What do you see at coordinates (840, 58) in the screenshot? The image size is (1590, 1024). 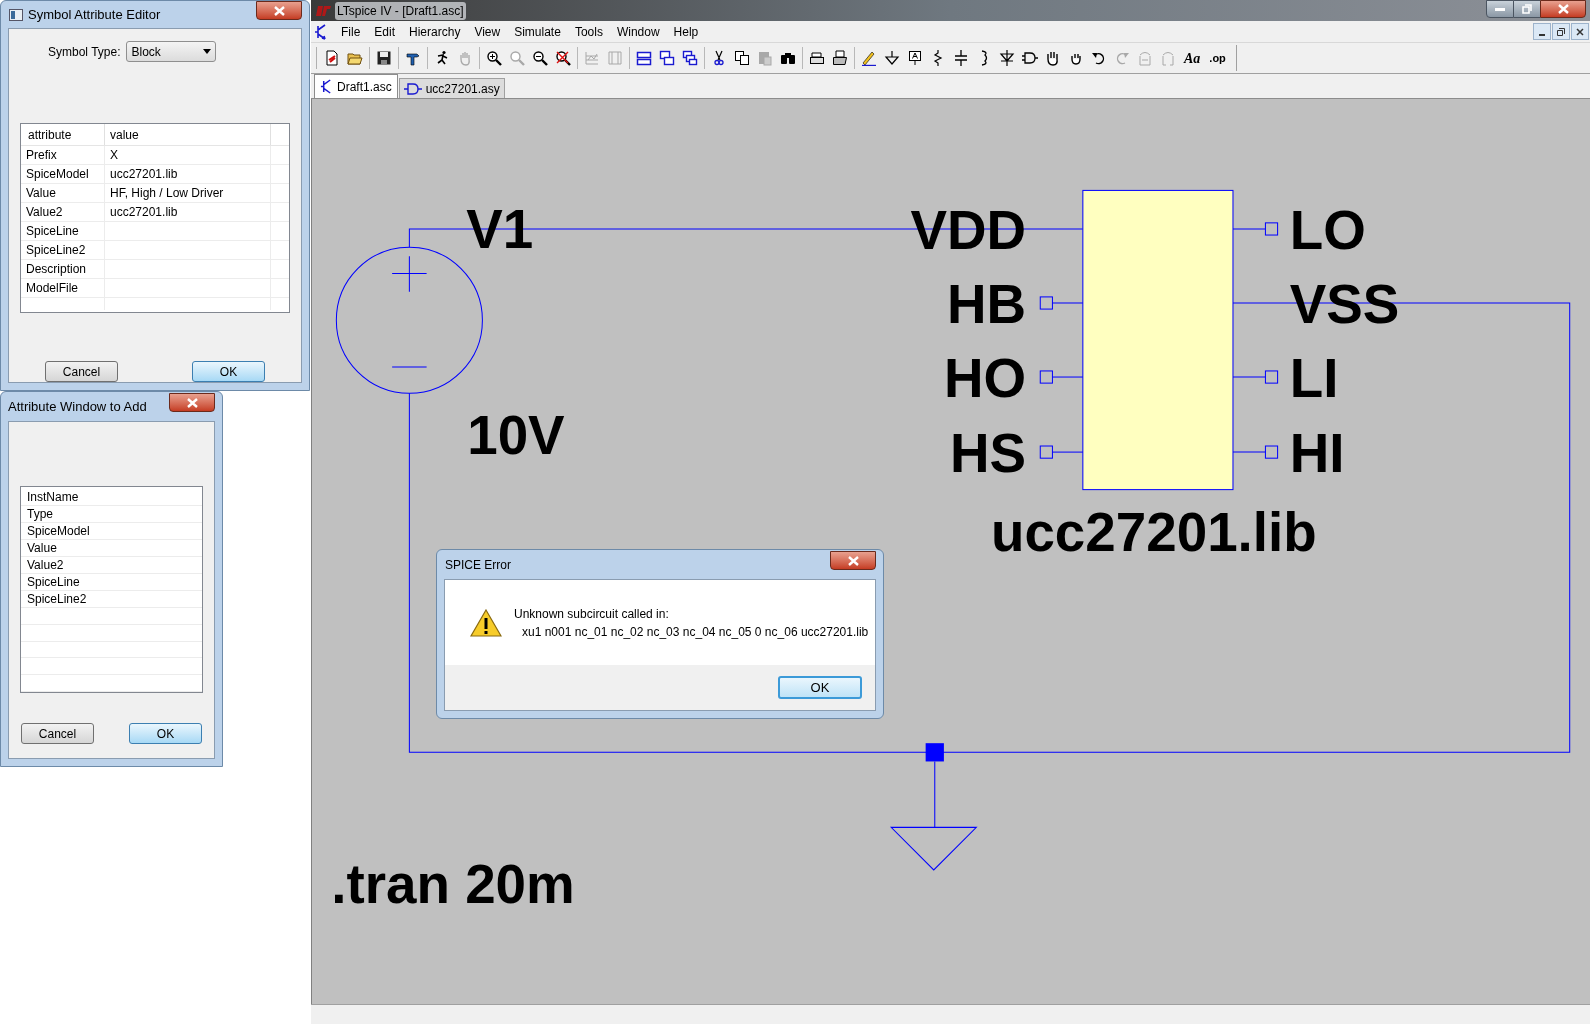 I see `printer-icon` at bounding box center [840, 58].